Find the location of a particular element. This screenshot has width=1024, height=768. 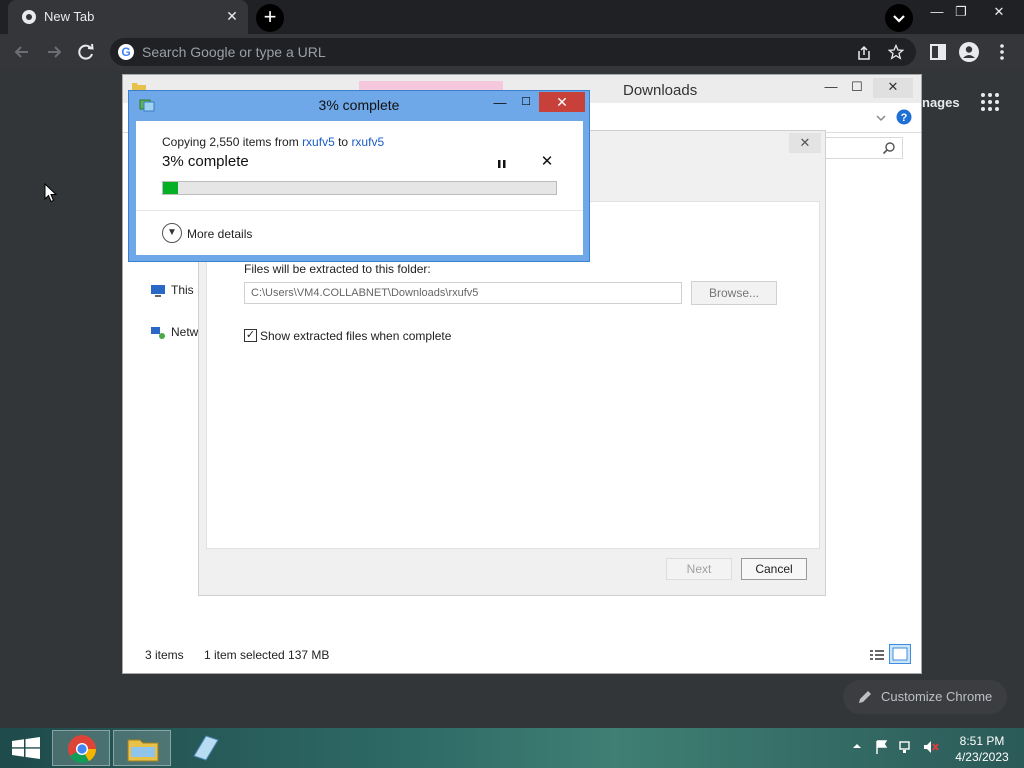

wizard-close-button: ✕ is located at coordinates (805, 143).